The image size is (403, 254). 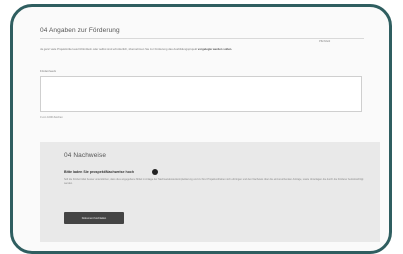 What do you see at coordinates (85, 155) in the screenshot?
I see `section-title-evidence: 04 Nachweise` at bounding box center [85, 155].